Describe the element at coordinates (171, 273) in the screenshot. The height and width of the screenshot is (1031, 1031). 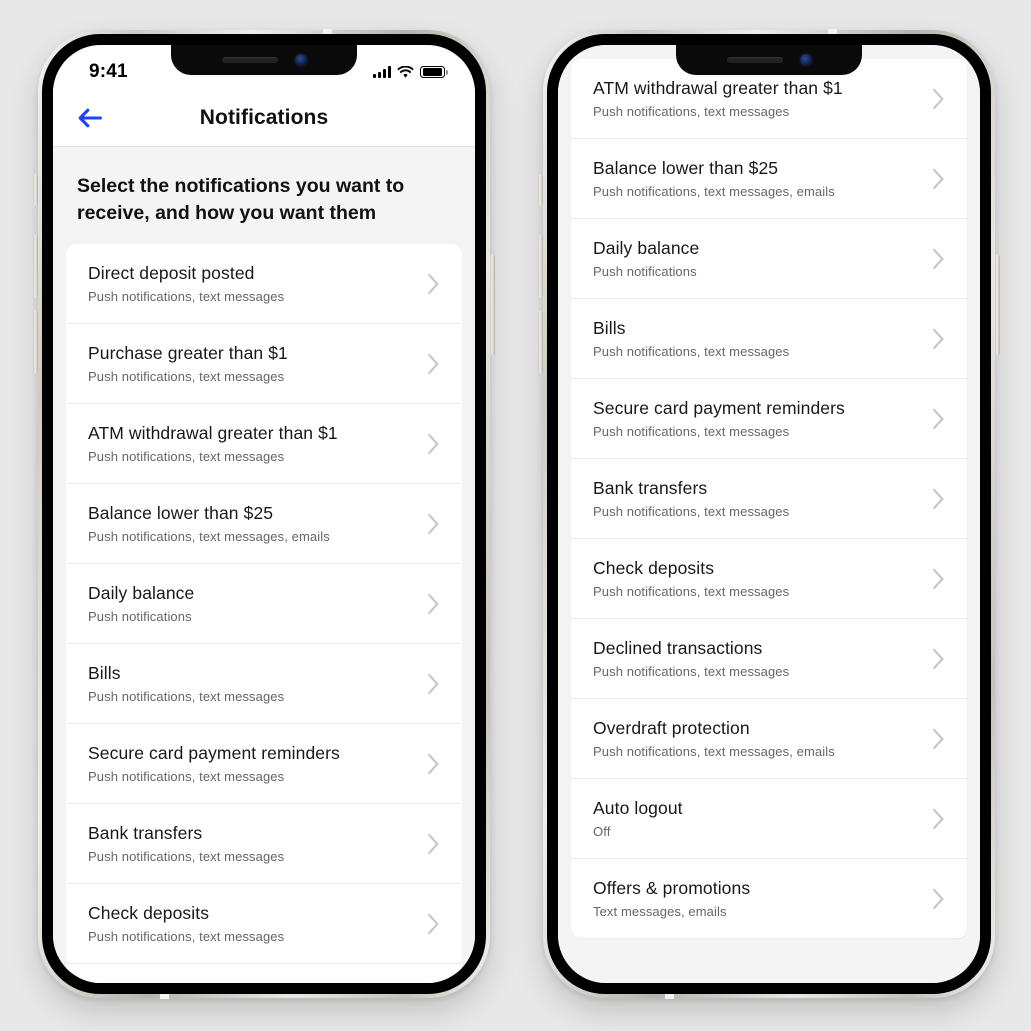
I see `notification-title: Direct deposit posted` at that location.